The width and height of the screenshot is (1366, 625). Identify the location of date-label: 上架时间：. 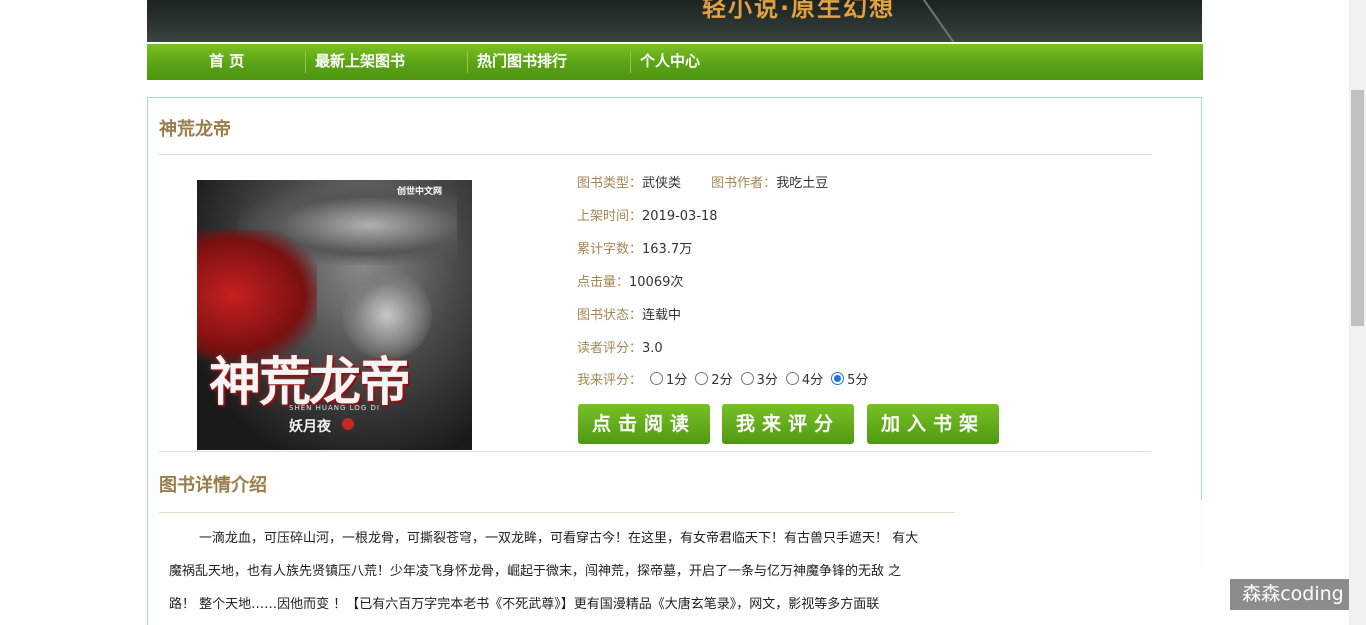
(610, 216).